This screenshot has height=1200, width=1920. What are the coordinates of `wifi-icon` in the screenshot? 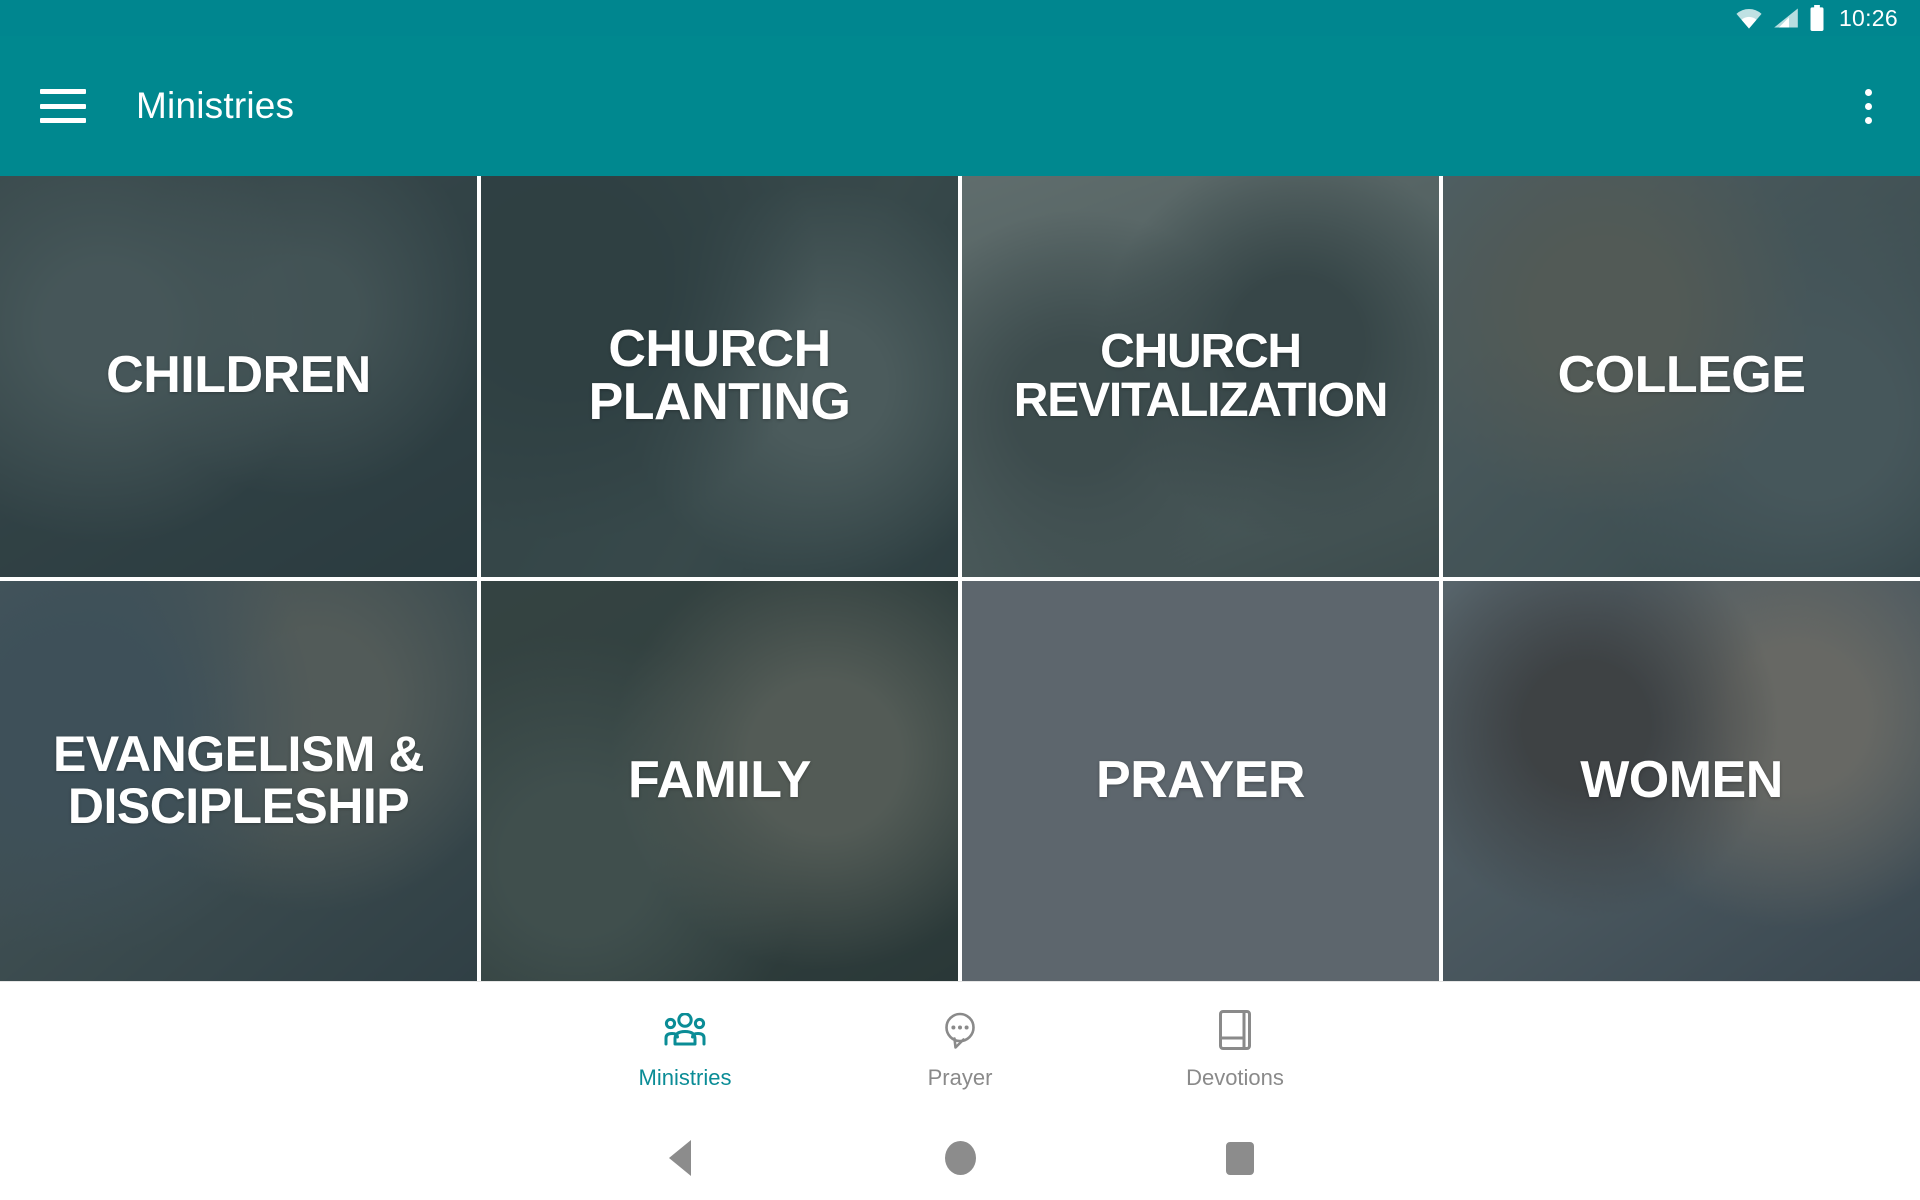 It's located at (1749, 18).